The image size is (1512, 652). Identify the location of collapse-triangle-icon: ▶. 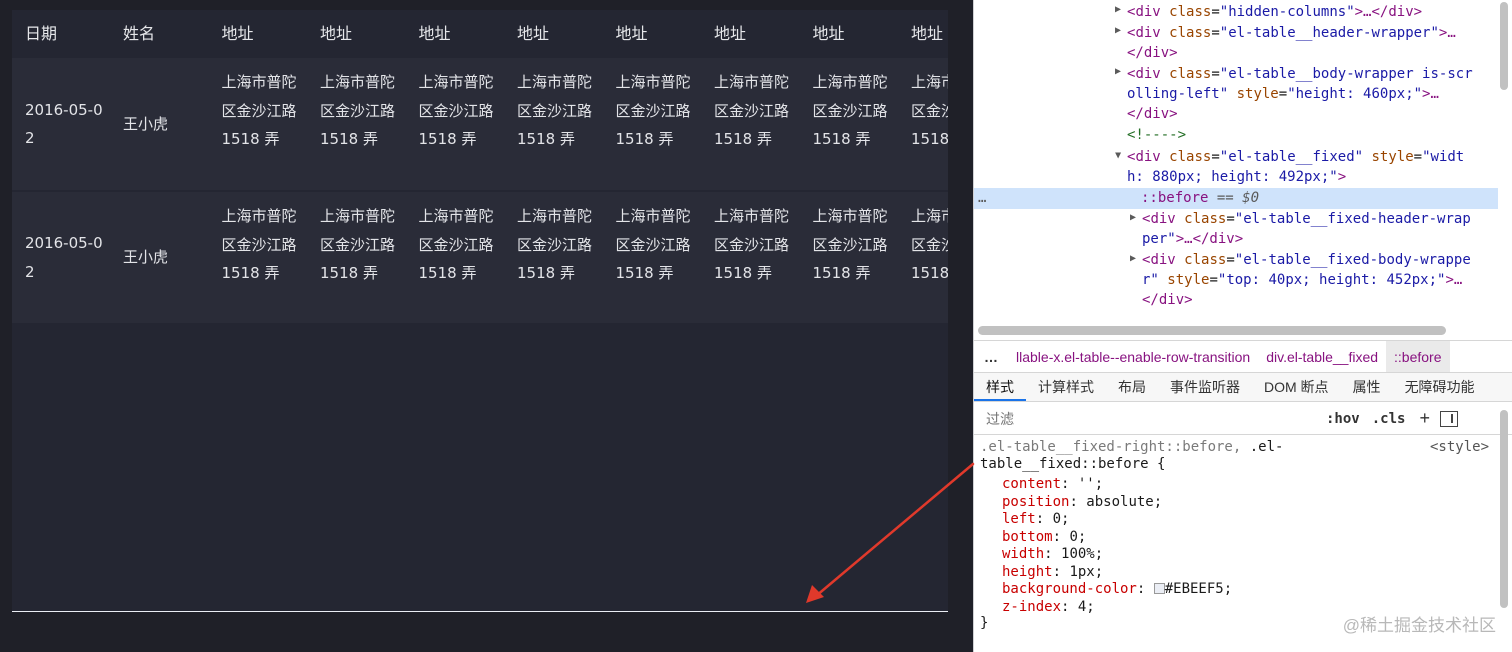
(1118, 155).